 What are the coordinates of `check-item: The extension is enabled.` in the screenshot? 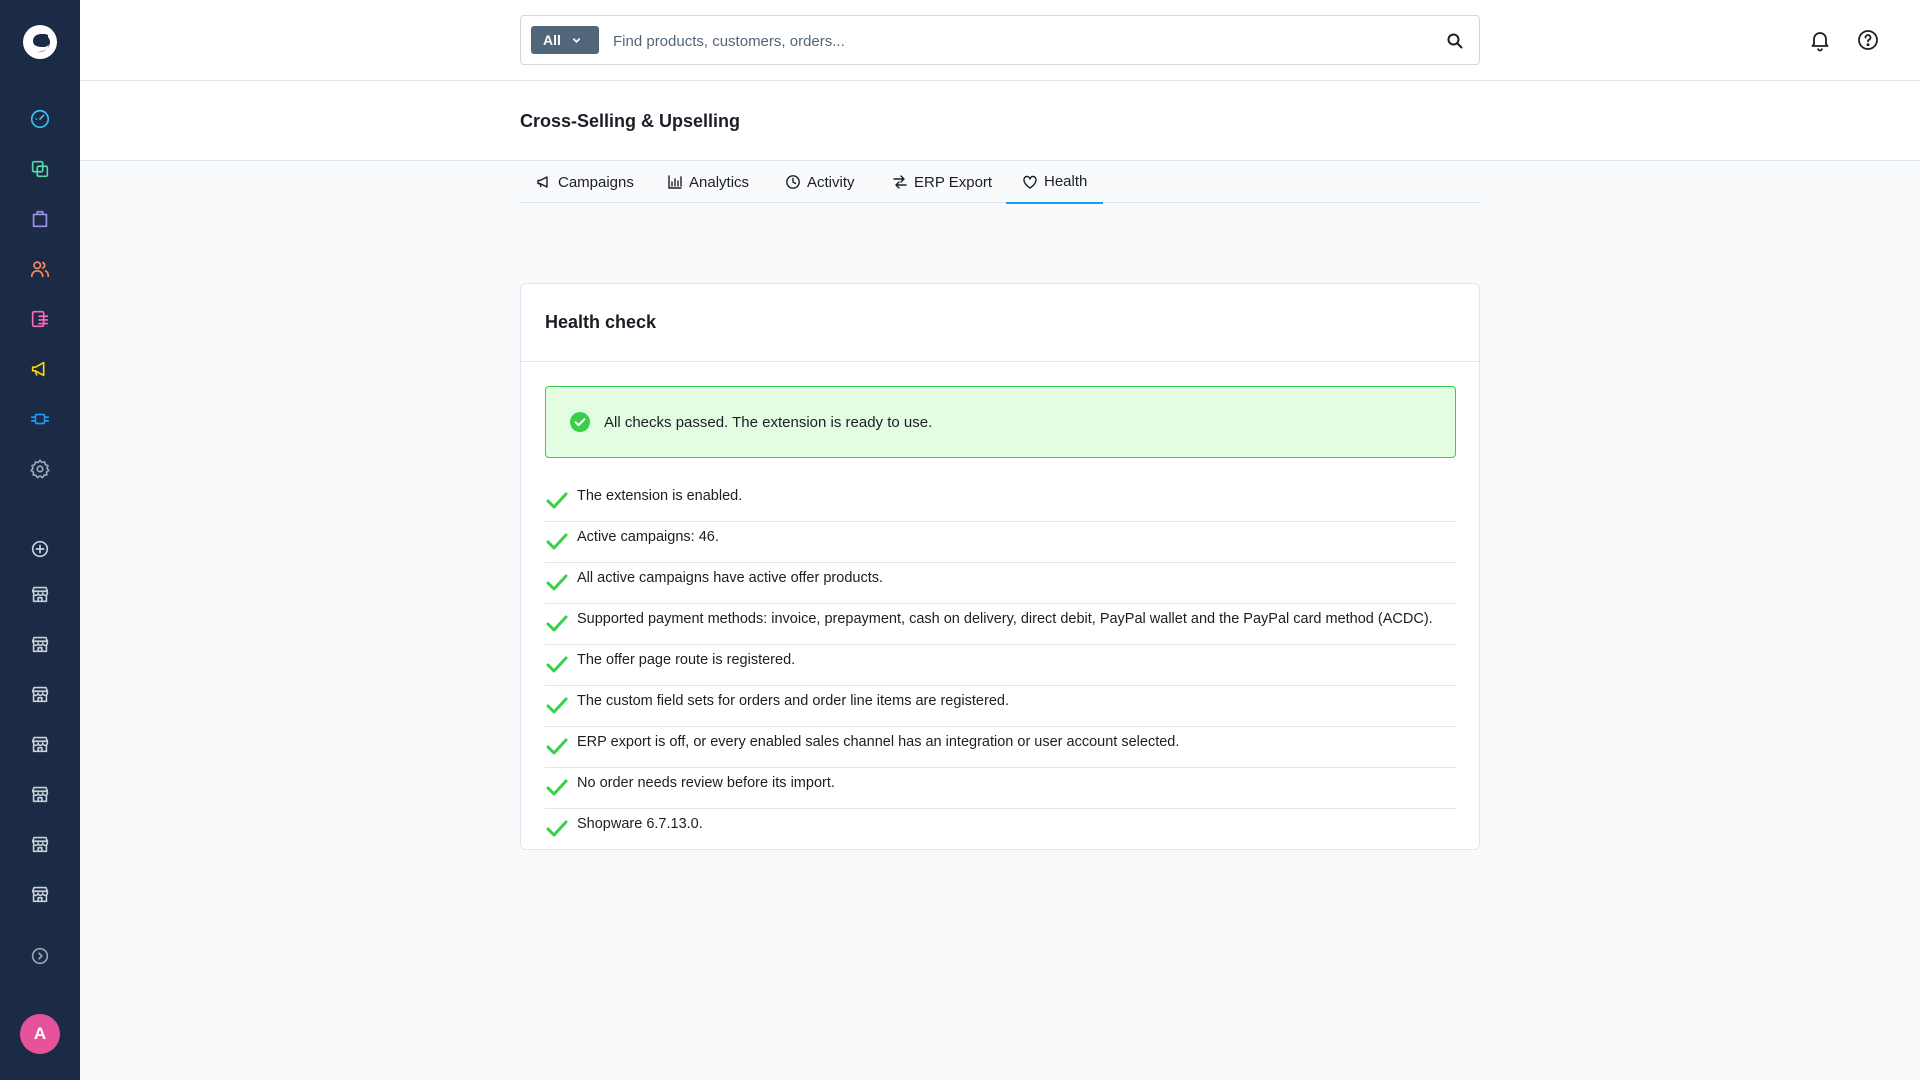 It's located at (1000, 501).